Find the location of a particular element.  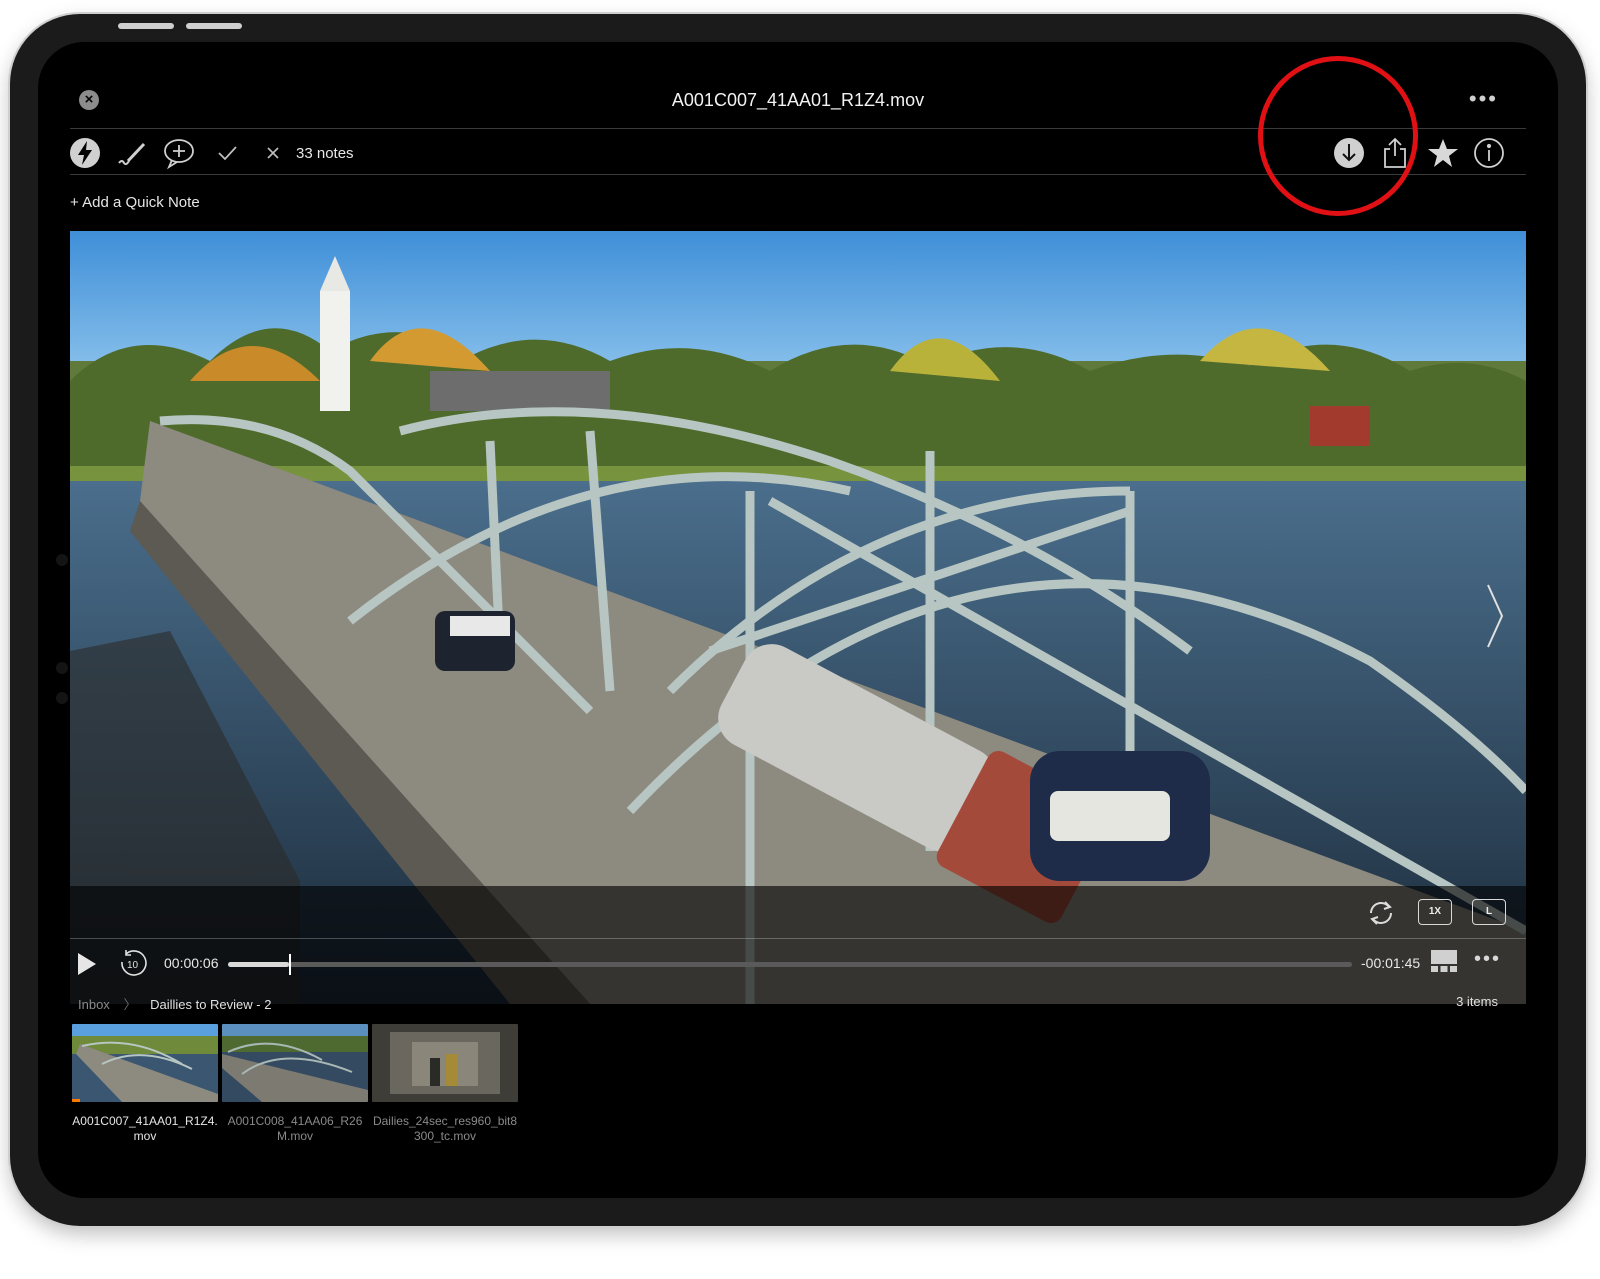

add-quick-note-button: + Add a Quick Note is located at coordinates (135, 202).